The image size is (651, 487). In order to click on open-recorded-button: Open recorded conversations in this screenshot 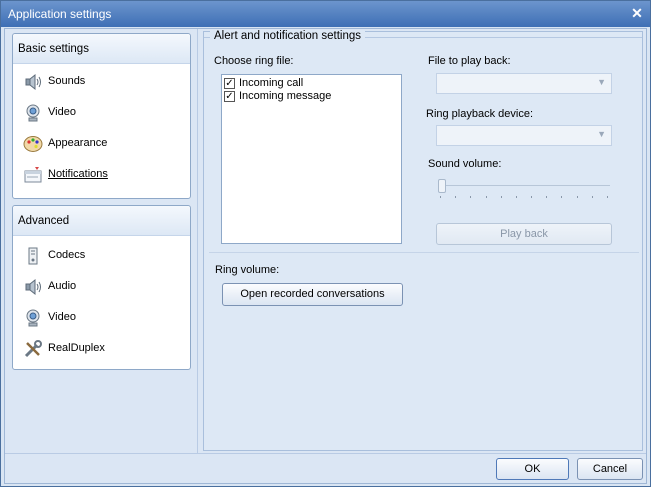, I will do `click(312, 294)`.